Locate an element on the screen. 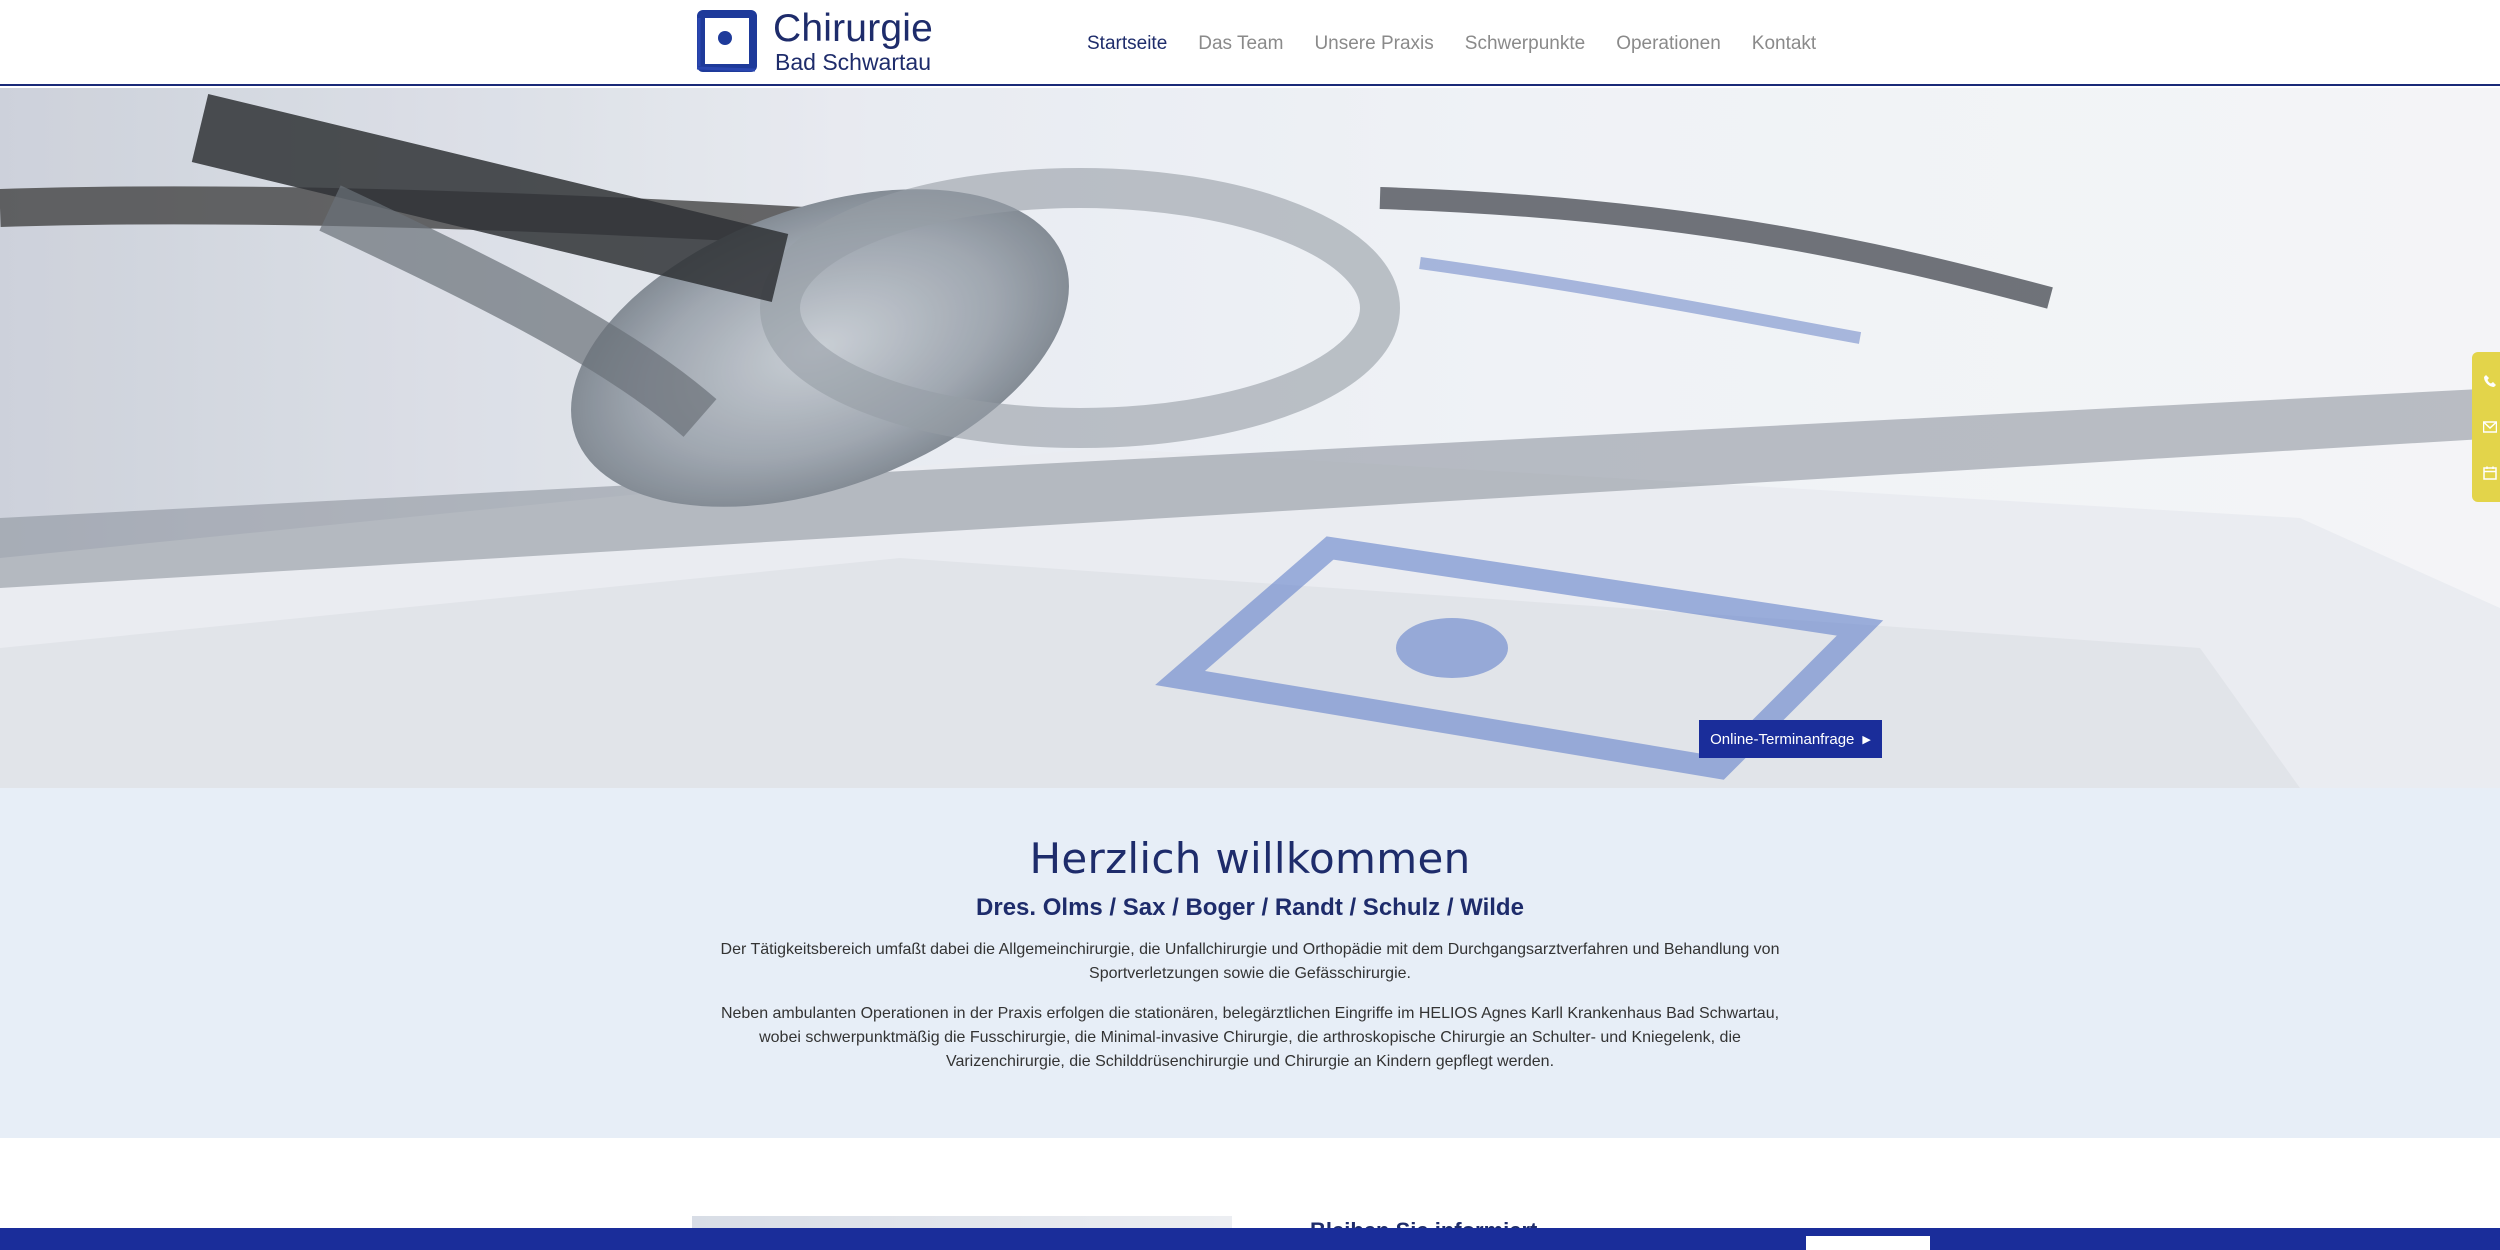  cookie-banner is located at coordinates (1250, 1239).